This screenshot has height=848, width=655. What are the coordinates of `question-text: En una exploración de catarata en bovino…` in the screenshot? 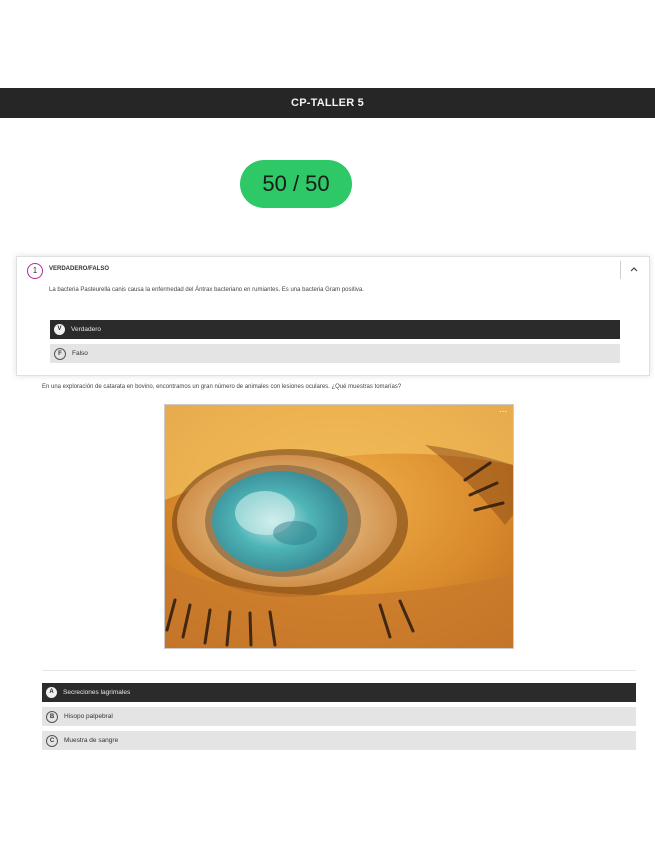 It's located at (222, 387).